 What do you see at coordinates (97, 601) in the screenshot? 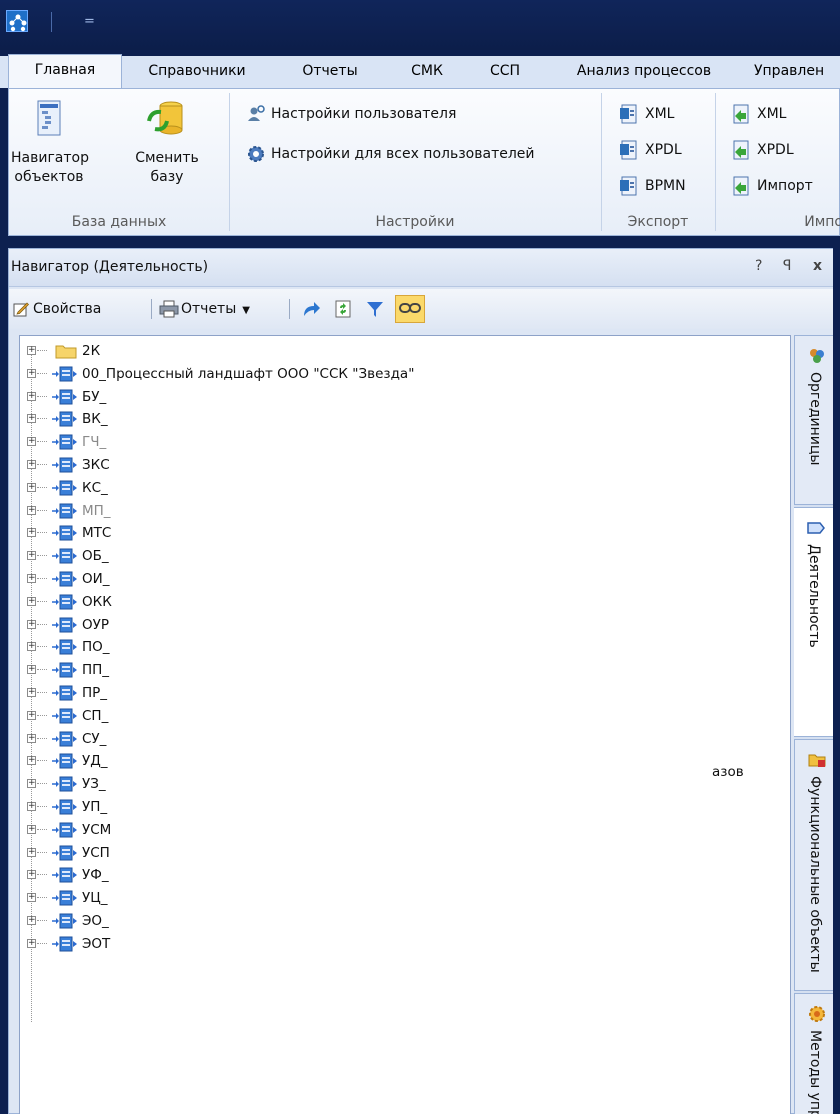
I see `tree-node-label: ОКК` at bounding box center [97, 601].